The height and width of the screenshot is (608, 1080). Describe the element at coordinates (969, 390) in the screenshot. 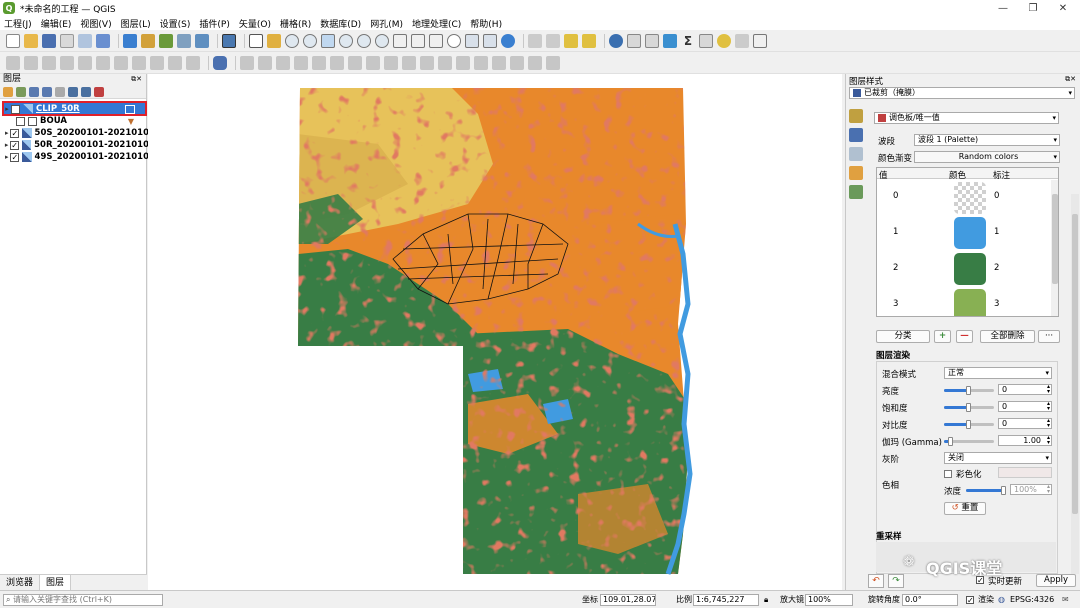

I see `brightness-slider` at that location.